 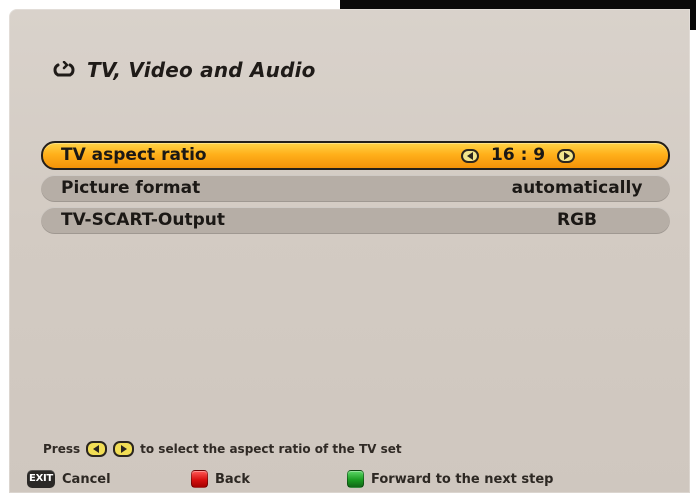 I want to click on menu-row-tv-aspect-ratio: TV aspect ratio 16 : 9, so click(x=355, y=155).